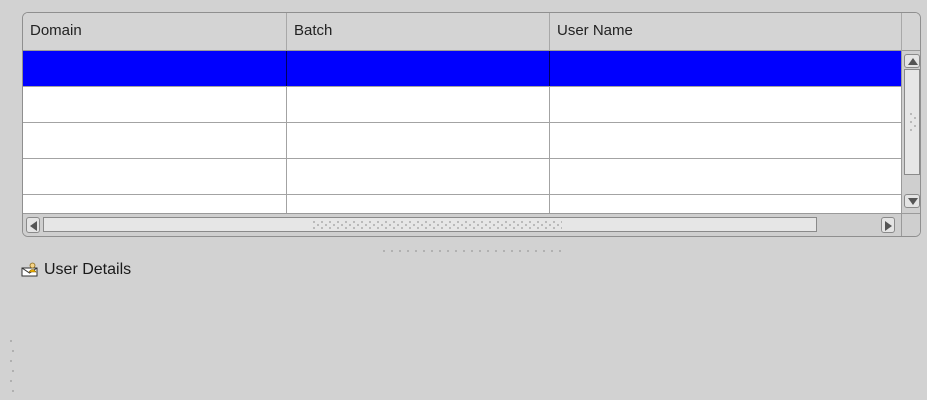 The image size is (927, 400). I want to click on column-header-domain: Domain, so click(155, 31).